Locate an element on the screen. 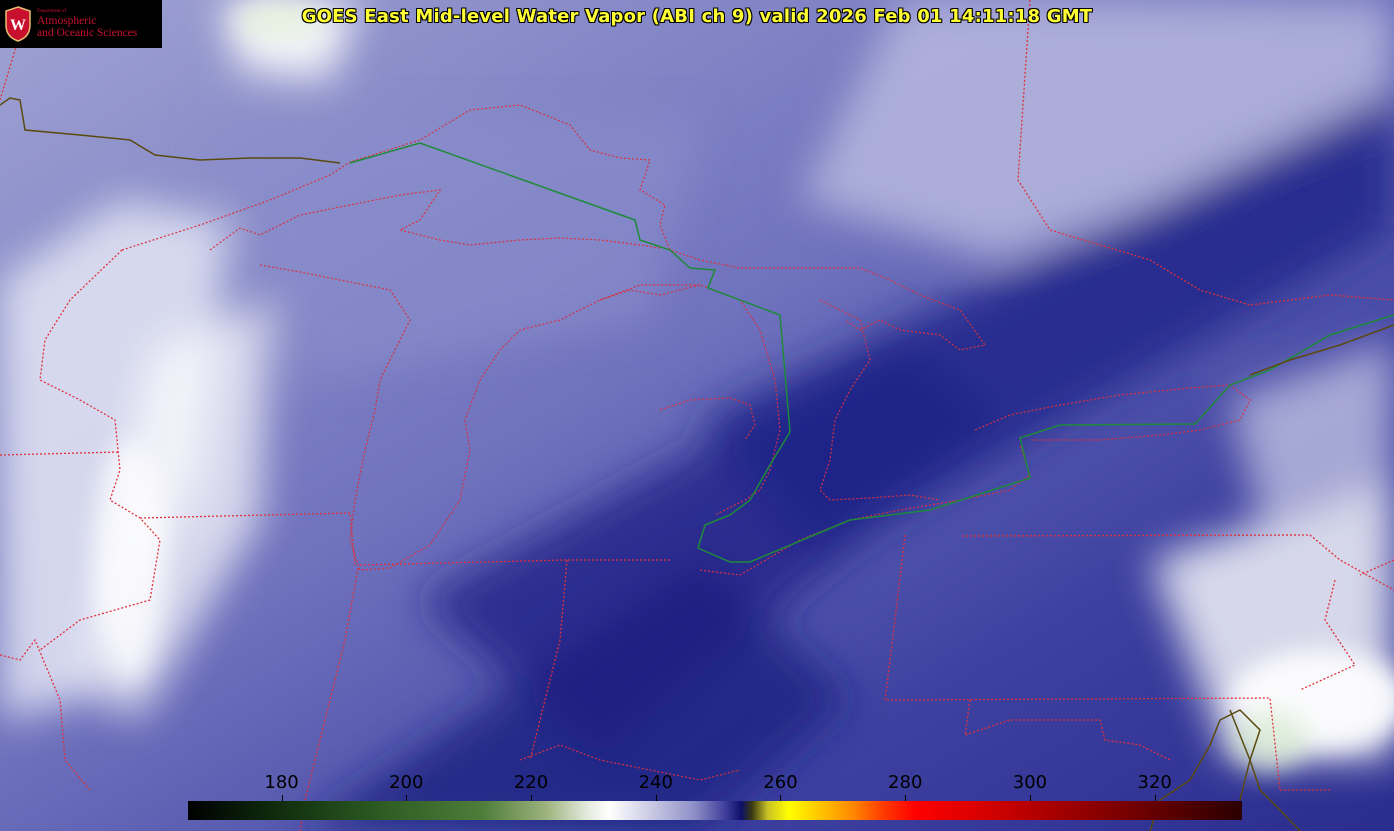  colorbar-tick-label: 260 is located at coordinates (780, 782).